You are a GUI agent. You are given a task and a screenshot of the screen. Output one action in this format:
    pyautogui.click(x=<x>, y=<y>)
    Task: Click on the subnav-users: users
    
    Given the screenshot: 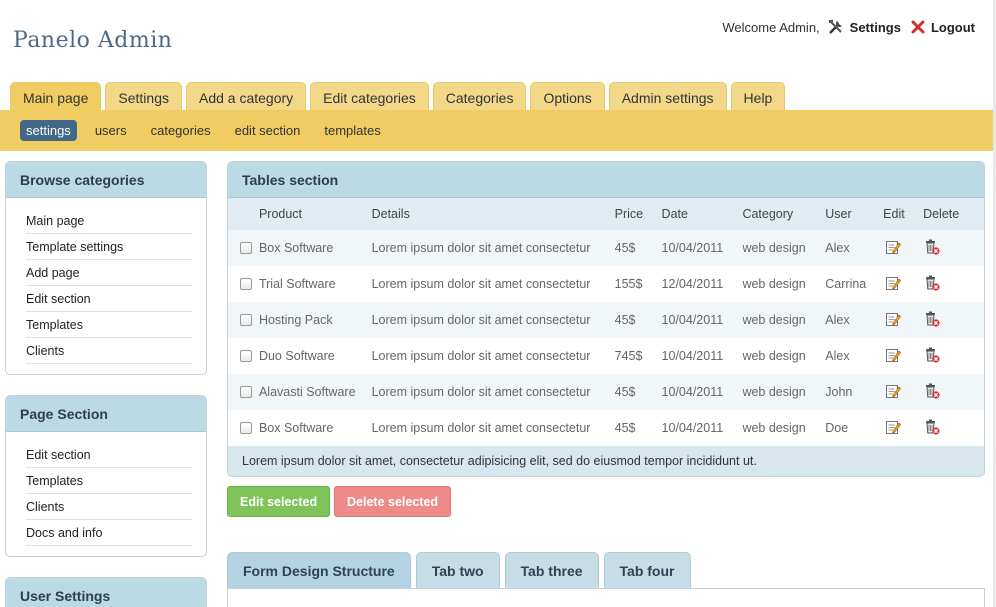 What is the action you would take?
    pyautogui.click(x=111, y=130)
    